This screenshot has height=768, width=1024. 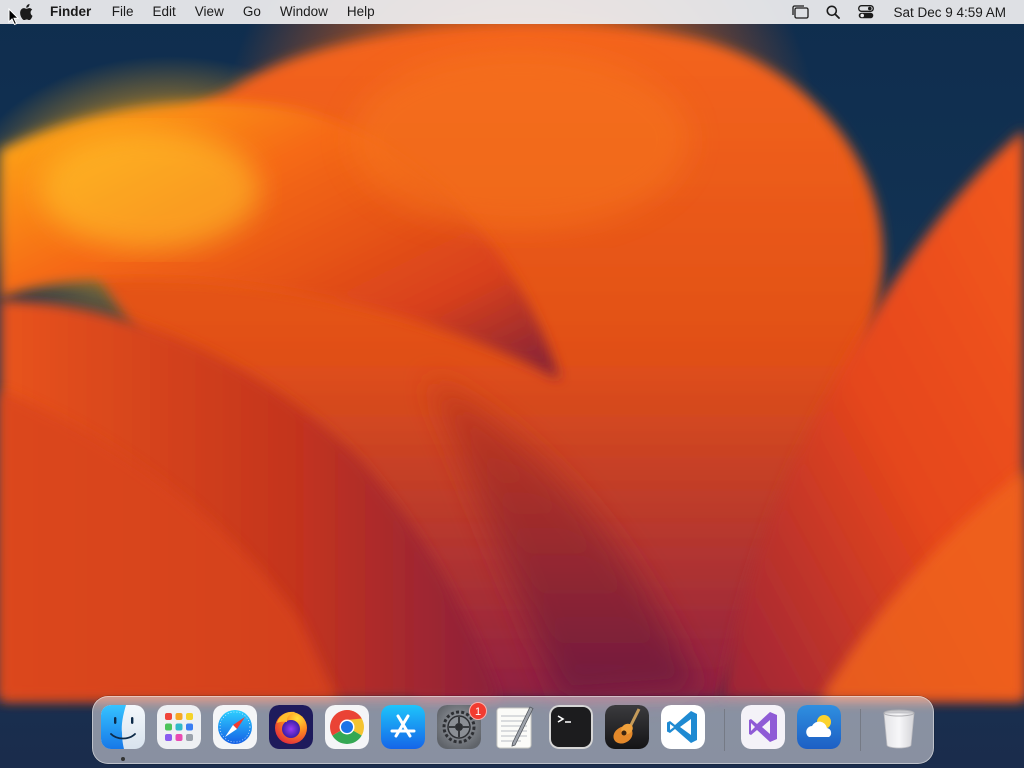 What do you see at coordinates (303, 12) in the screenshot?
I see `menu-window: Window` at bounding box center [303, 12].